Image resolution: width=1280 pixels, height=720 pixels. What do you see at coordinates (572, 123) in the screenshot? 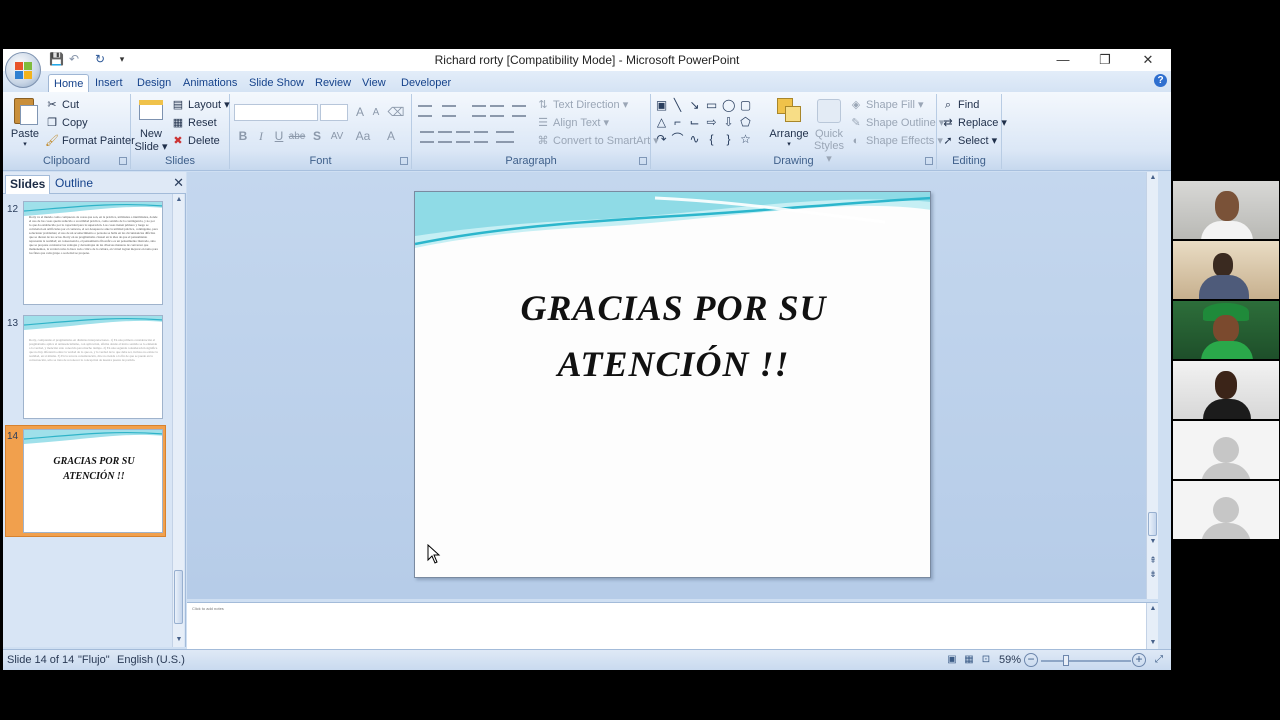
I see `align-text-button: ☰ Align Text ▾` at bounding box center [572, 123].